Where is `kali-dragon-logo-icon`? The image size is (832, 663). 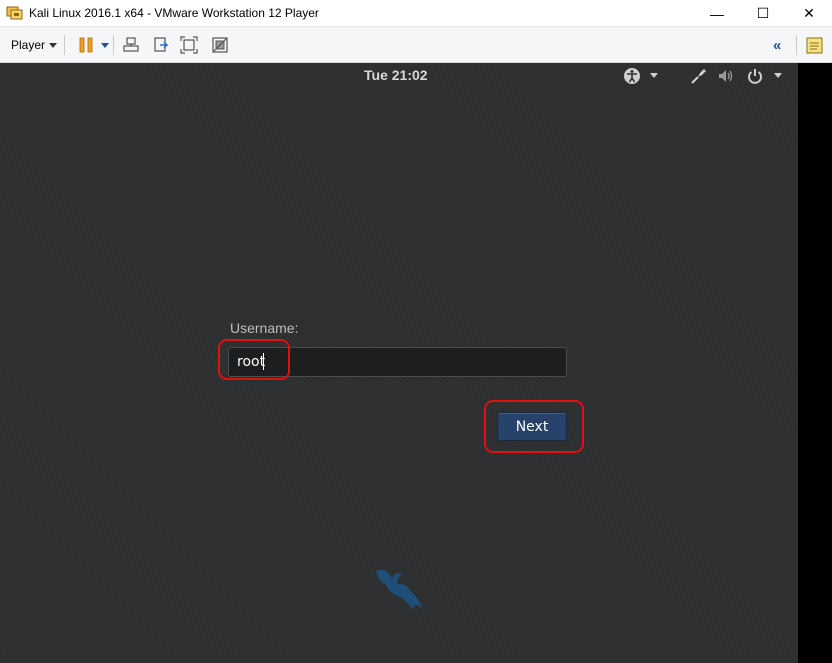 kali-dragon-logo-icon is located at coordinates (399, 589).